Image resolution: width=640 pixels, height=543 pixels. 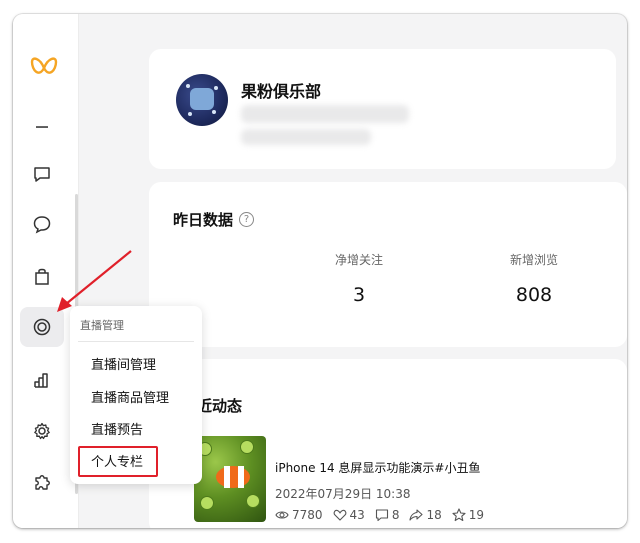 What do you see at coordinates (118, 461) in the screenshot?
I see `highlight-box` at bounding box center [118, 461].